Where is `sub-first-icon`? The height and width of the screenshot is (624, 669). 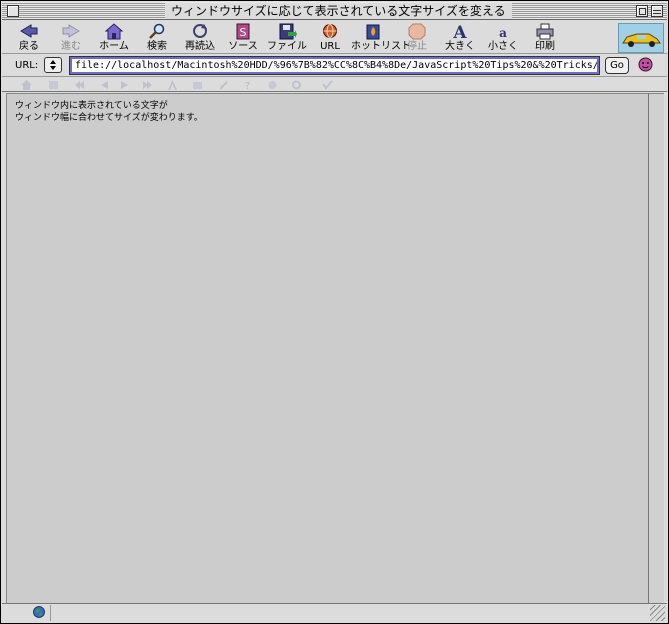 sub-first-icon is located at coordinates (79, 85).